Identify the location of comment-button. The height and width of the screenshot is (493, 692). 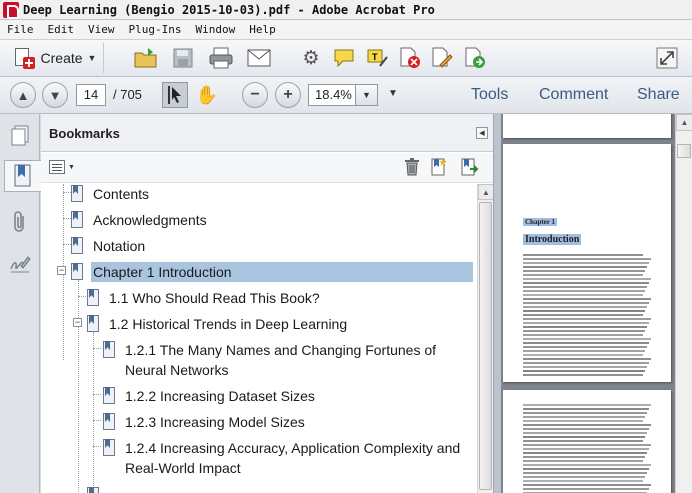
(344, 58).